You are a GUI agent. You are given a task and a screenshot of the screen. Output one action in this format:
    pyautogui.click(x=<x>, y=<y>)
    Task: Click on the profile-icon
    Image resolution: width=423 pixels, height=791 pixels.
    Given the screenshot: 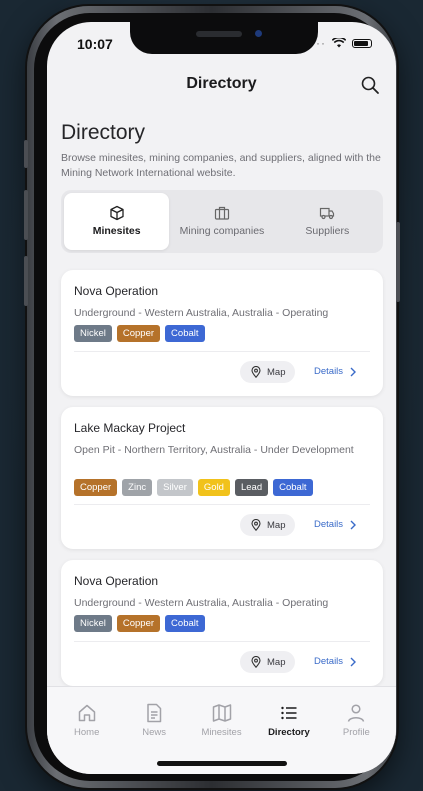 What is the action you would take?
    pyautogui.click(x=356, y=713)
    